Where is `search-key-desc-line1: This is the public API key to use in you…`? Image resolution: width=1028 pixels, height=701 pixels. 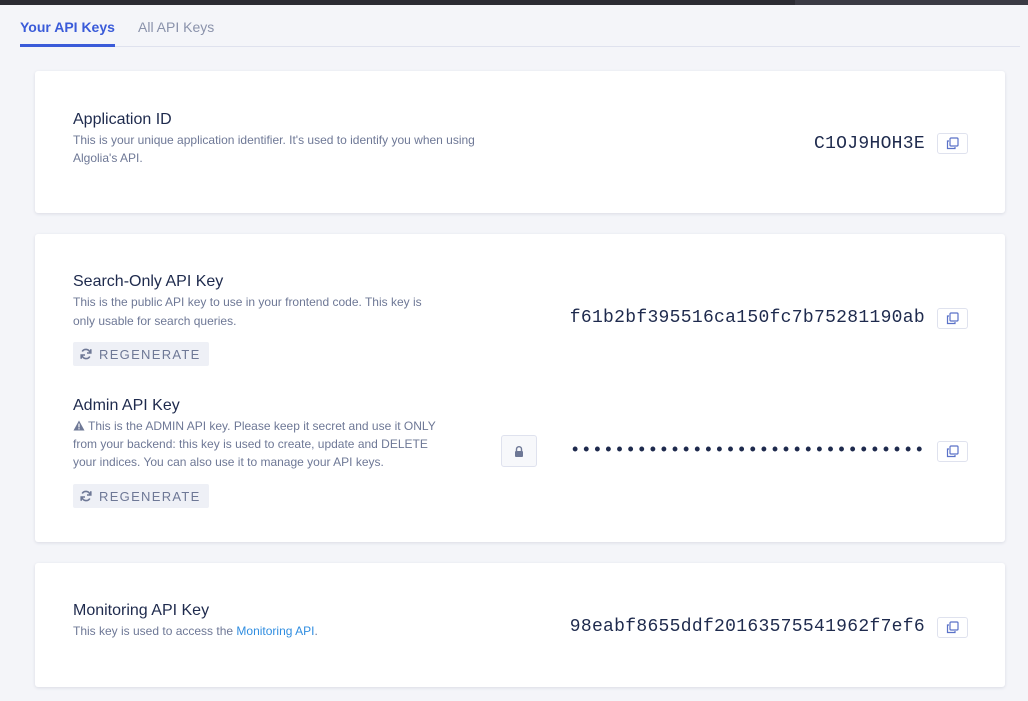
search-key-desc-line1: This is the public API key to use in you… is located at coordinates (247, 302).